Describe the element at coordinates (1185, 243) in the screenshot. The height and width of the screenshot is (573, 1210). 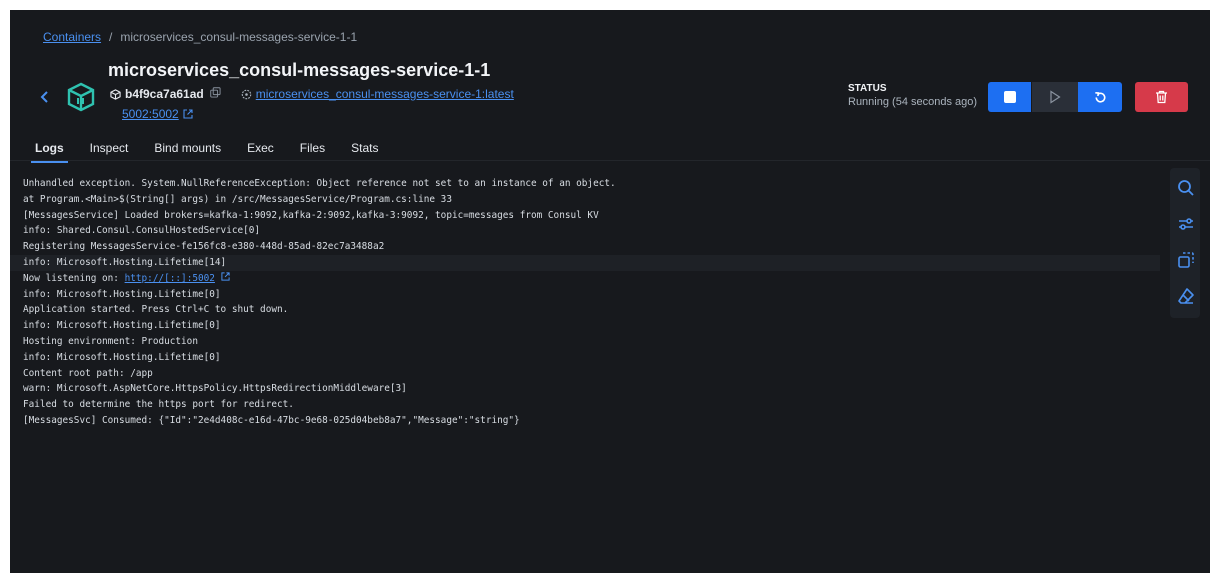
I see `log-toolbar` at that location.